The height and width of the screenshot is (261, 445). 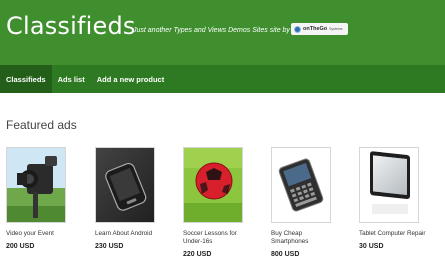 I want to click on ad-card: Soccer Lessons for Under-16s 220 USD, so click(x=213, y=202).